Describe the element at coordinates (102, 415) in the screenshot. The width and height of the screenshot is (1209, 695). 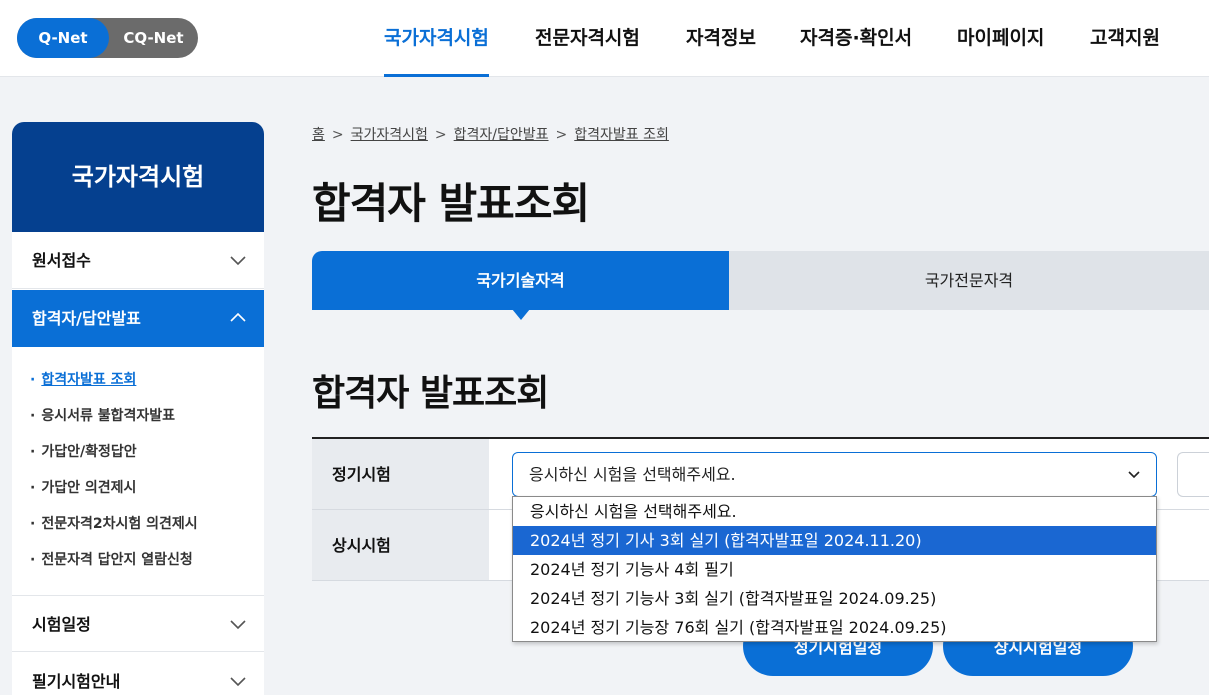
I see `sub-item-document-fail: · 응시서류 불합격자발표` at that location.